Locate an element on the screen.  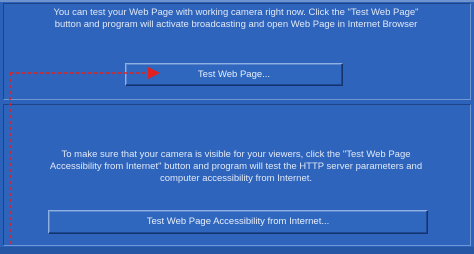
annotation-arrow-head is located at coordinates (154, 73).